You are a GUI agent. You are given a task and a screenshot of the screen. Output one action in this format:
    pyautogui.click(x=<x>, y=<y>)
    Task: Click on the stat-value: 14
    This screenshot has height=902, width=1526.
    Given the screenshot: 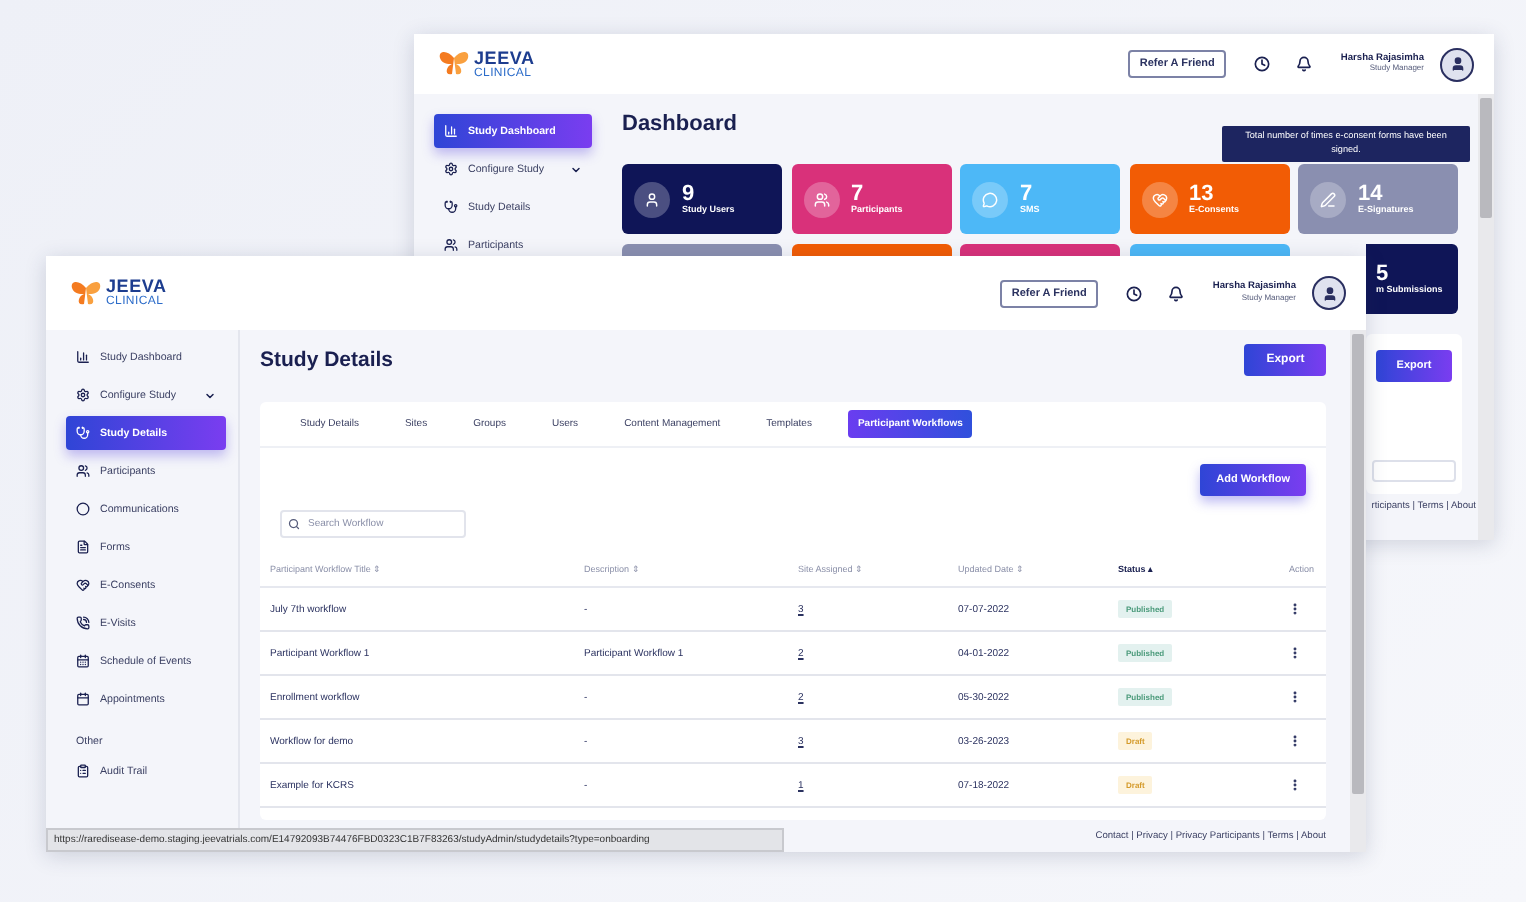 What is the action you would take?
    pyautogui.click(x=1370, y=193)
    